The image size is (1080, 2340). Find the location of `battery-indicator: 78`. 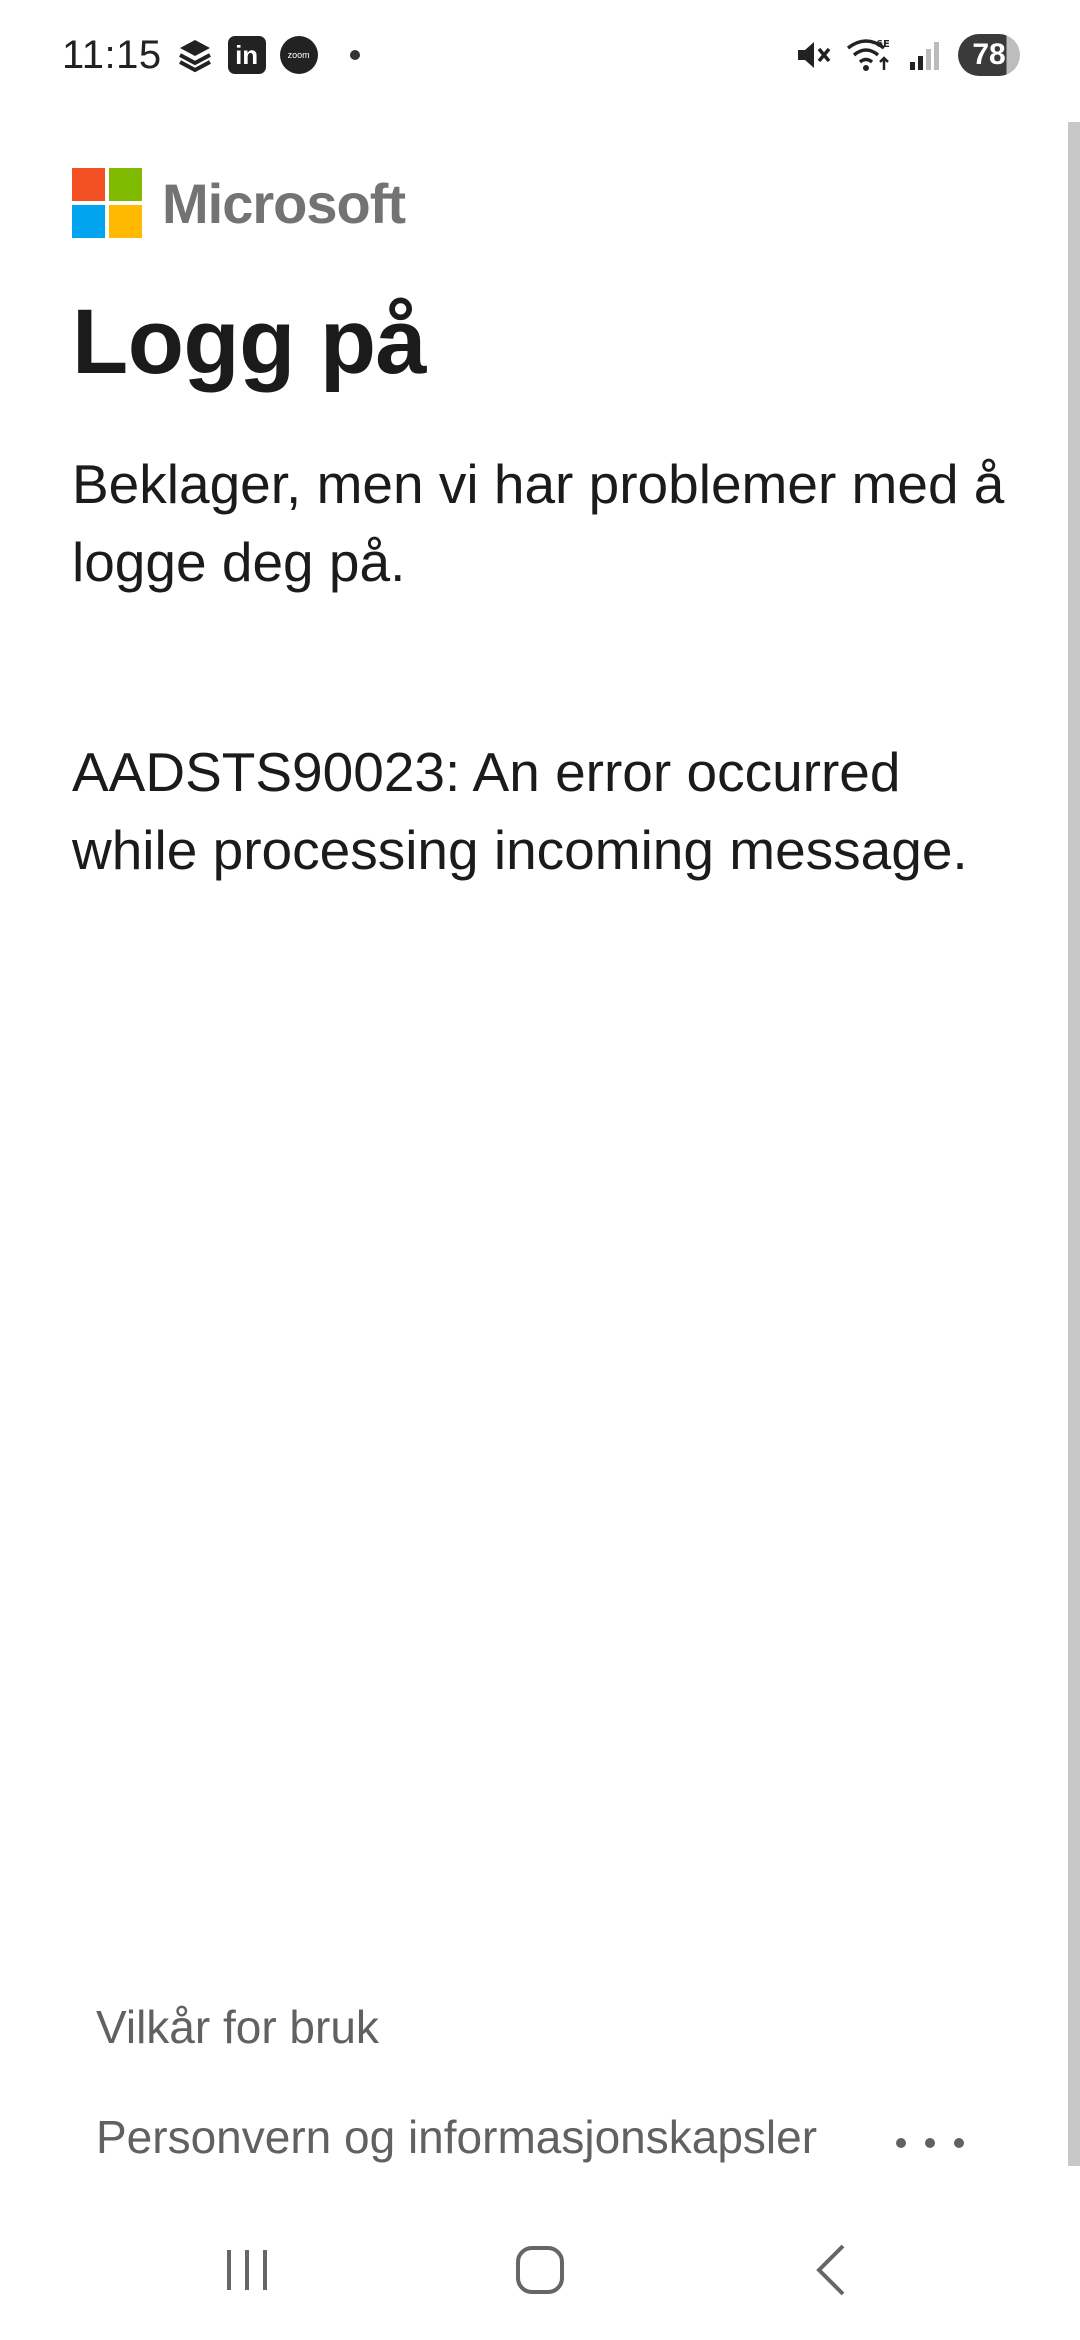

battery-indicator: 78 is located at coordinates (989, 55).